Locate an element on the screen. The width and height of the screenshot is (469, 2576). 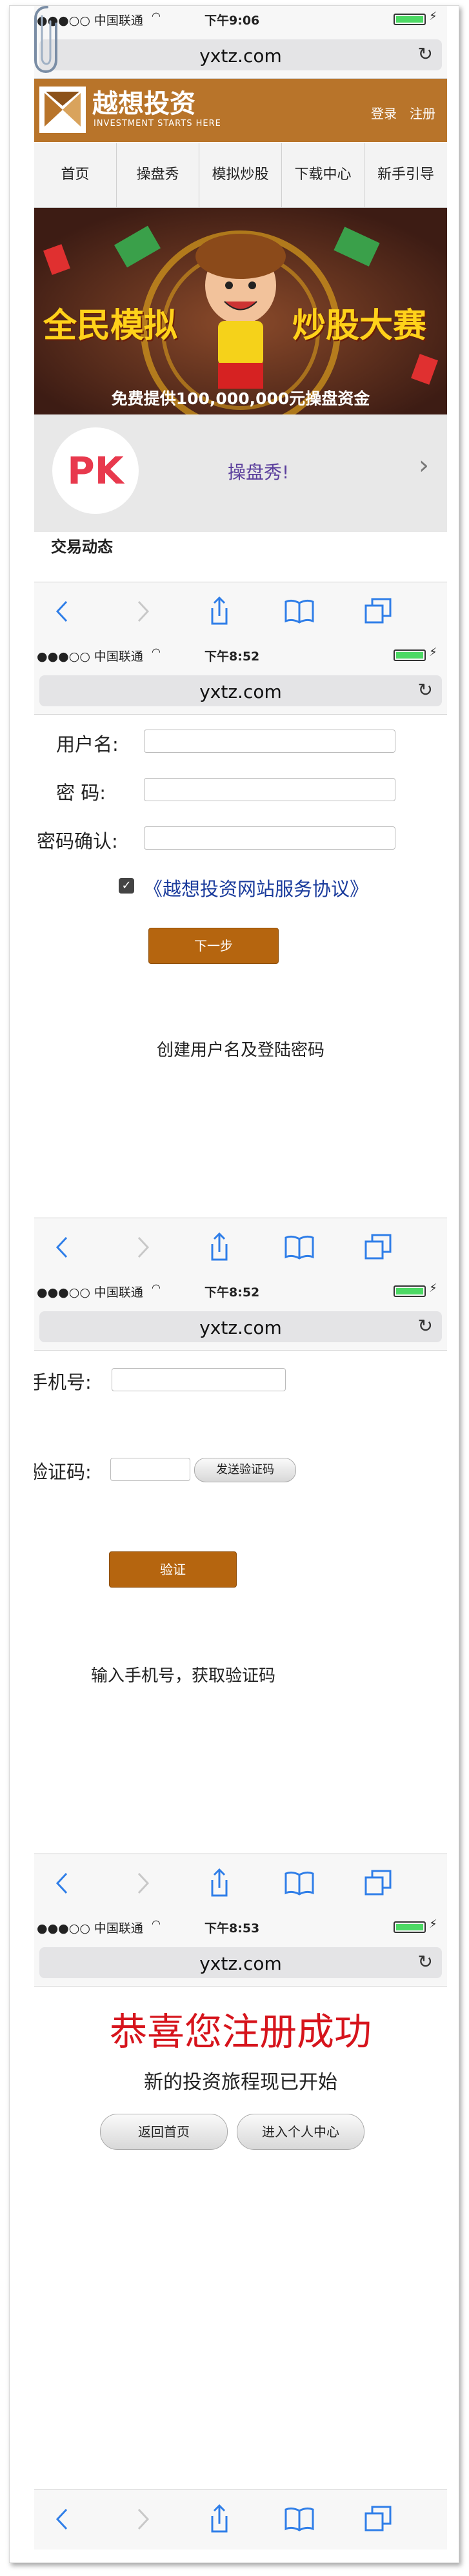
personal-center-button: 进入个人中心 is located at coordinates (300, 2132).